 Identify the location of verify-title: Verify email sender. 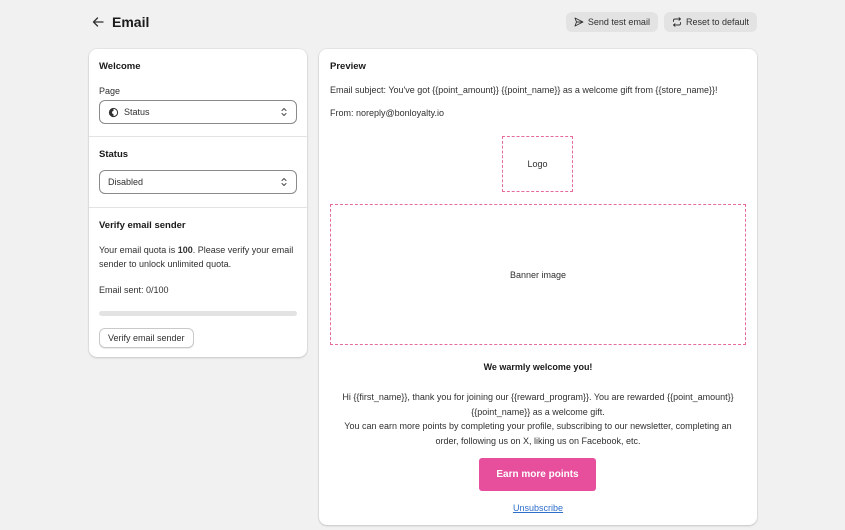
(142, 225).